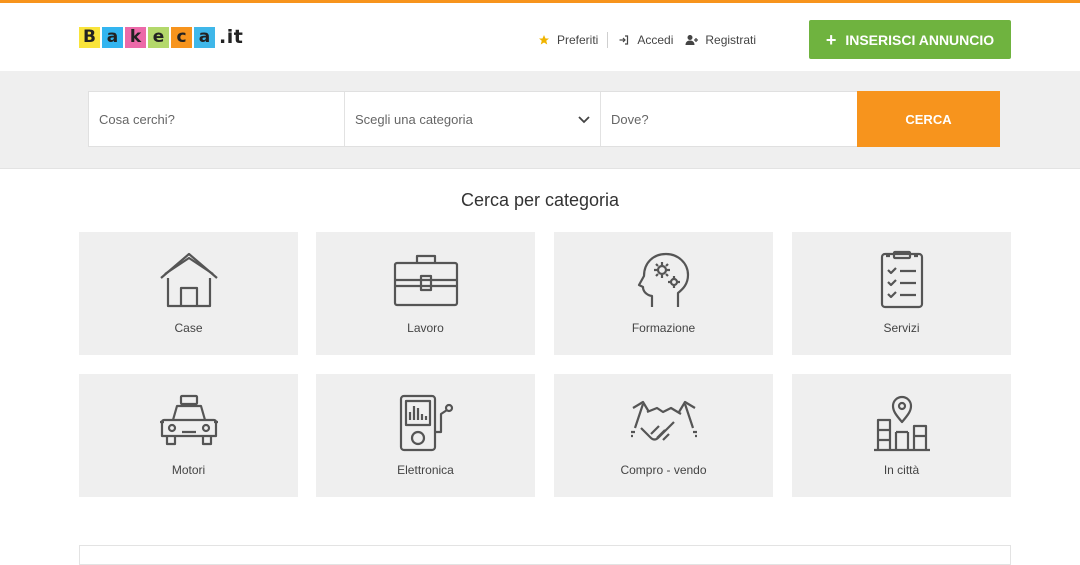 The height and width of the screenshot is (565, 1080). What do you see at coordinates (137, 119) in the screenshot?
I see `search-what-placeholder: Cosa cerchi?` at bounding box center [137, 119].